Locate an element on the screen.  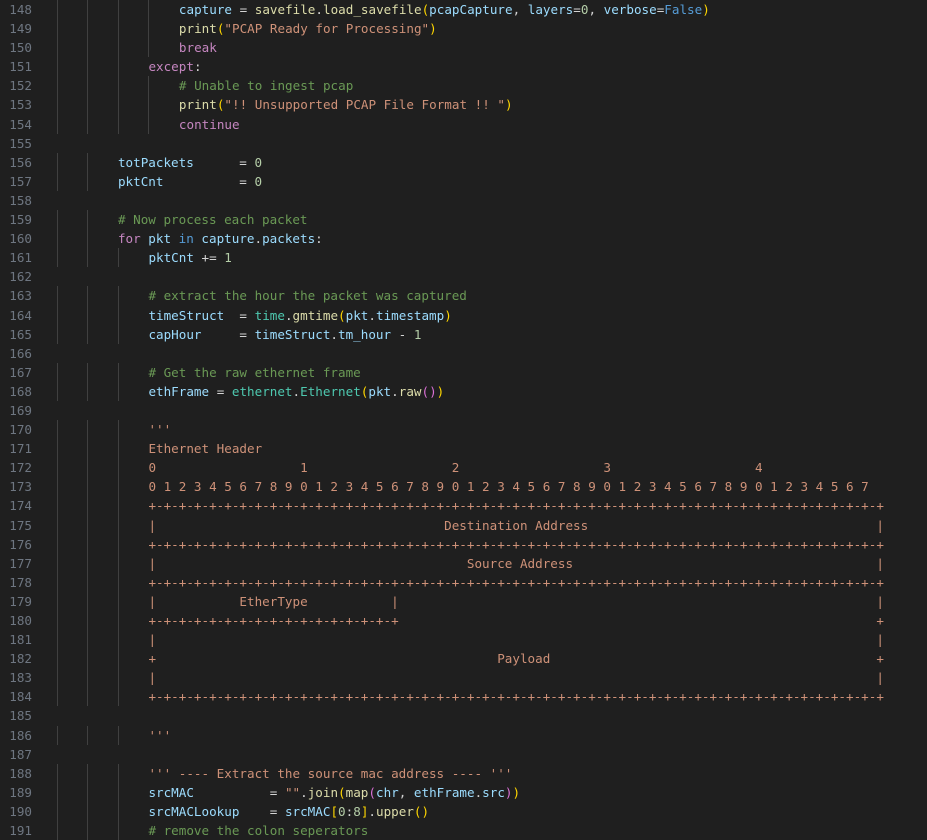
code-text: for pkt in capture.packets: is located at coordinates (220, 238).